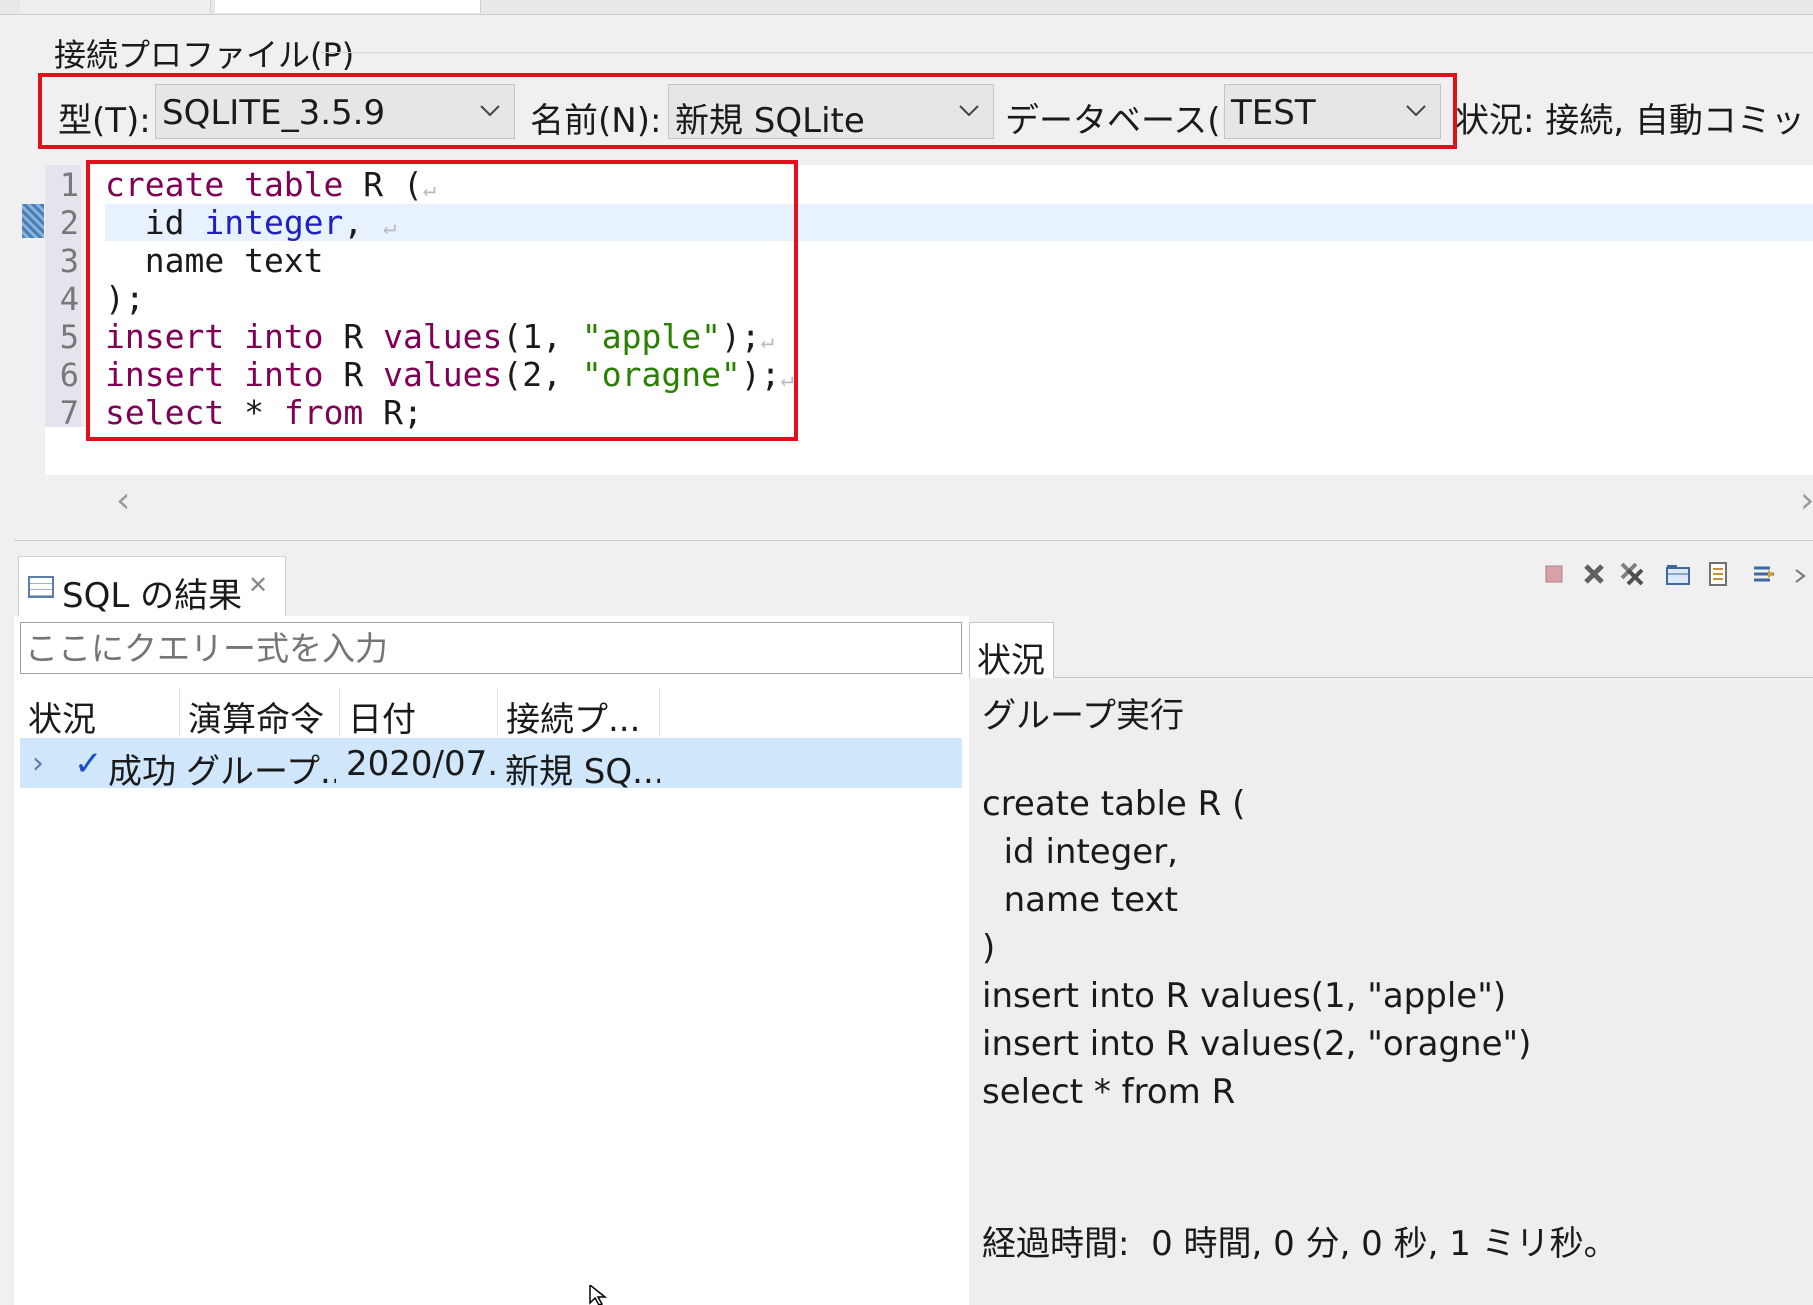  What do you see at coordinates (491, 648) in the screenshot?
I see `query-filter-input` at bounding box center [491, 648].